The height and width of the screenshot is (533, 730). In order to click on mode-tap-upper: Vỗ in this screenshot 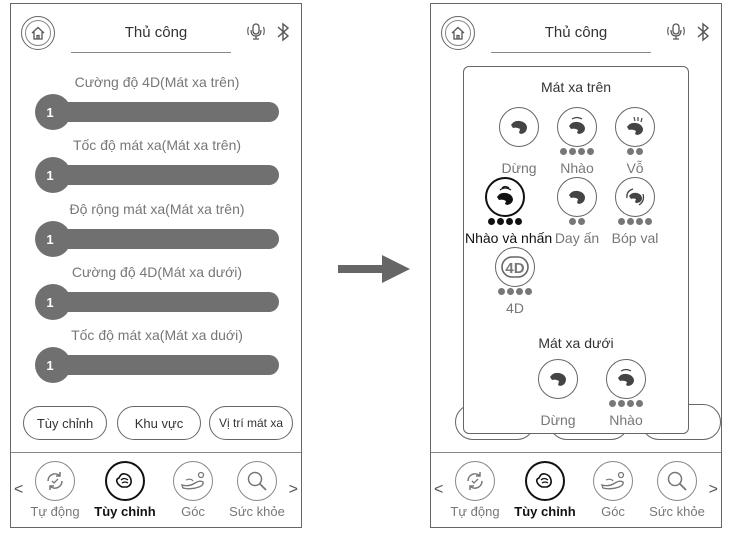, I will do `click(635, 141)`.